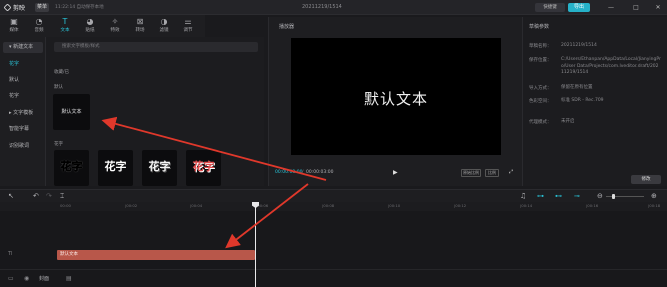  Describe the element at coordinates (62, 72) in the screenshot. I see `section-favorites-label: 收藏/已` at that location.